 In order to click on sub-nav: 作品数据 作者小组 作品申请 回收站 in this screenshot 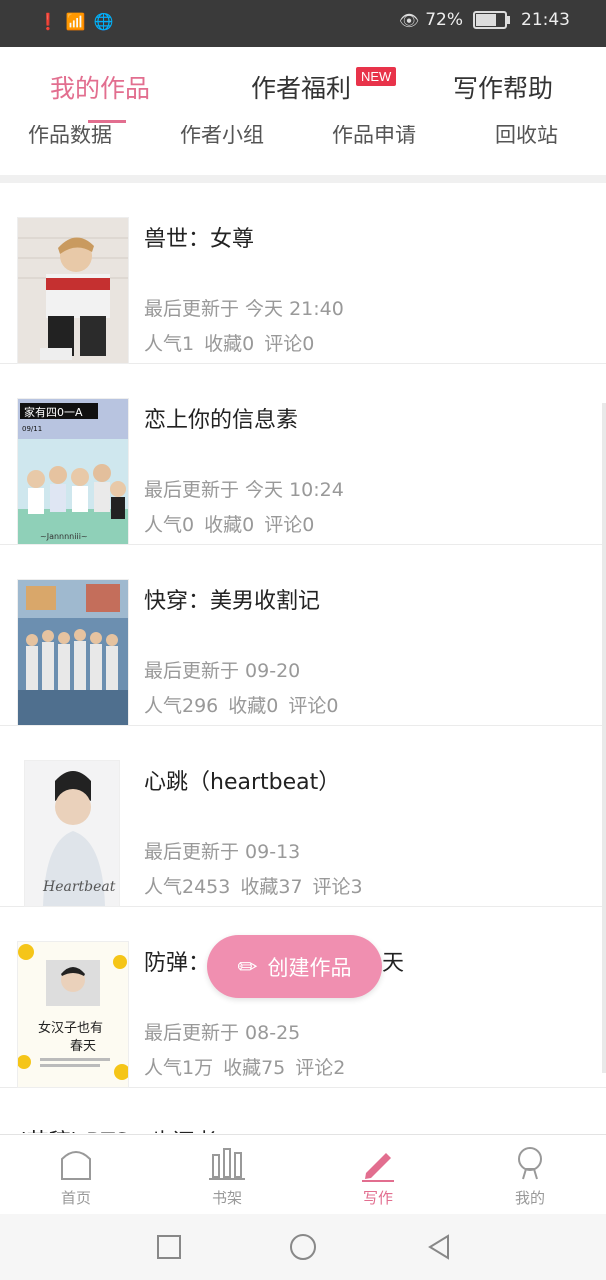, I will do `click(303, 149)`.